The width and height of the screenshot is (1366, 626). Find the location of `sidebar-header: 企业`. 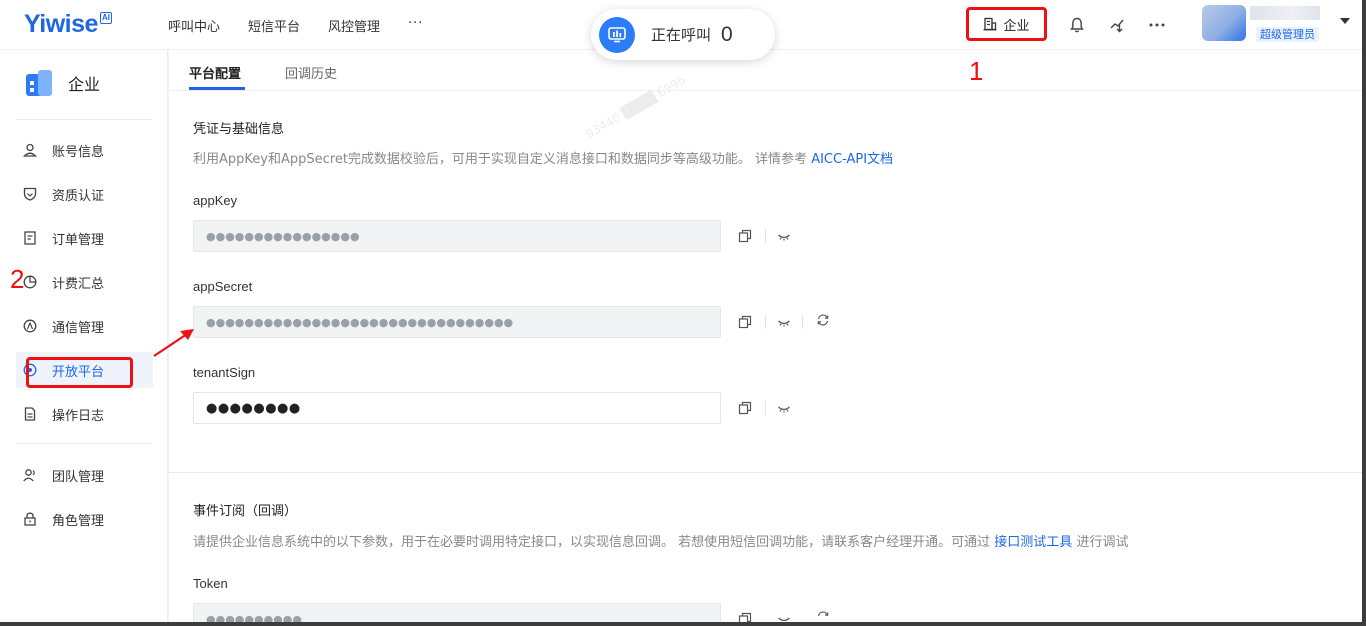

sidebar-header: 企业 is located at coordinates (62, 83).